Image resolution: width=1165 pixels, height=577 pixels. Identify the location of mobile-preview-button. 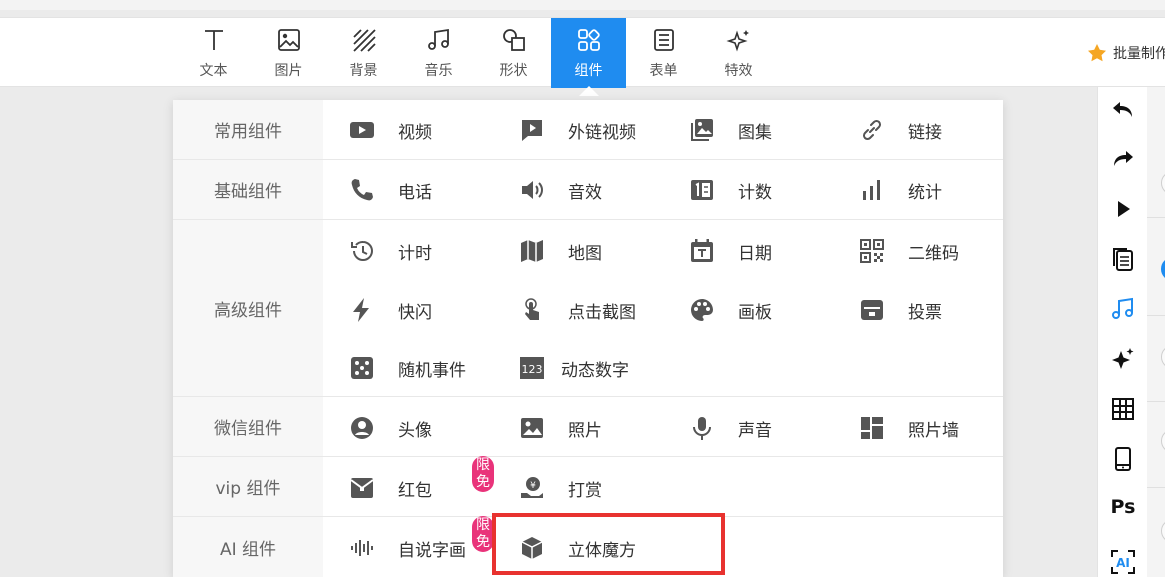
(1123, 459).